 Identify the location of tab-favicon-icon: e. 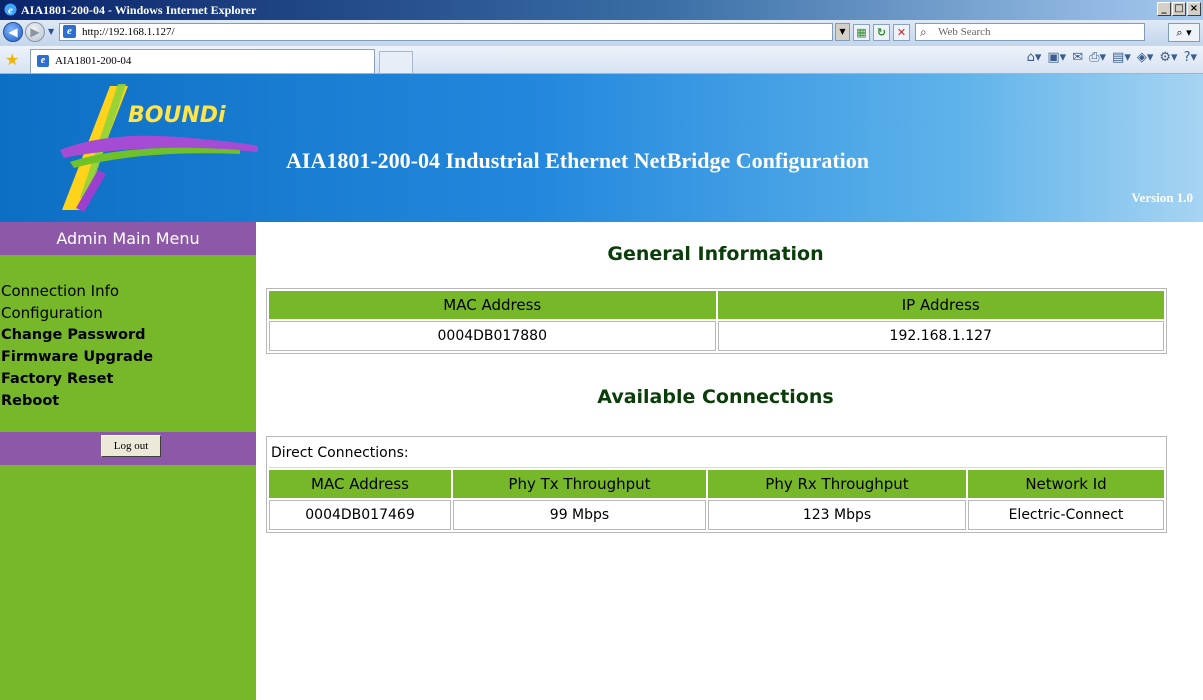
(43, 61).